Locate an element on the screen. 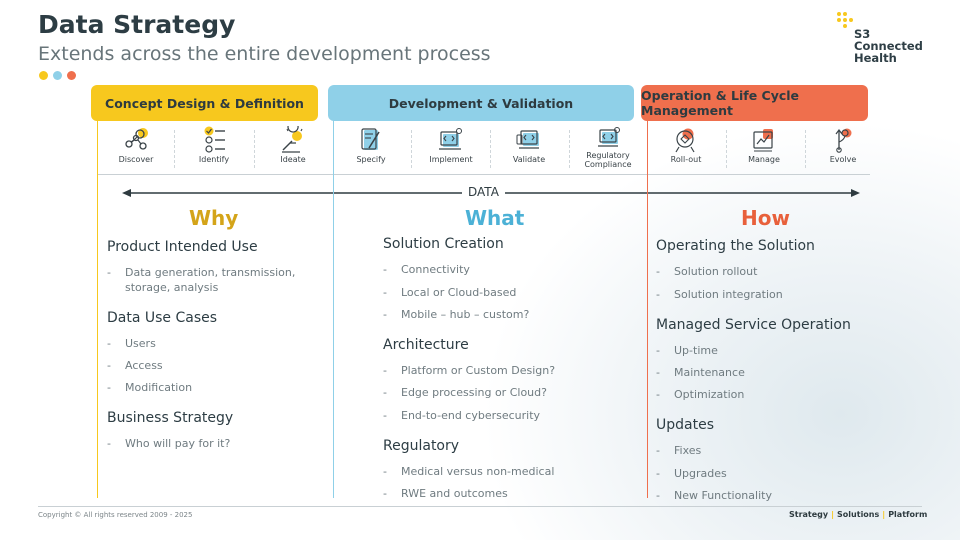 The width and height of the screenshot is (960, 540). implement-icon is located at coordinates (450, 139).